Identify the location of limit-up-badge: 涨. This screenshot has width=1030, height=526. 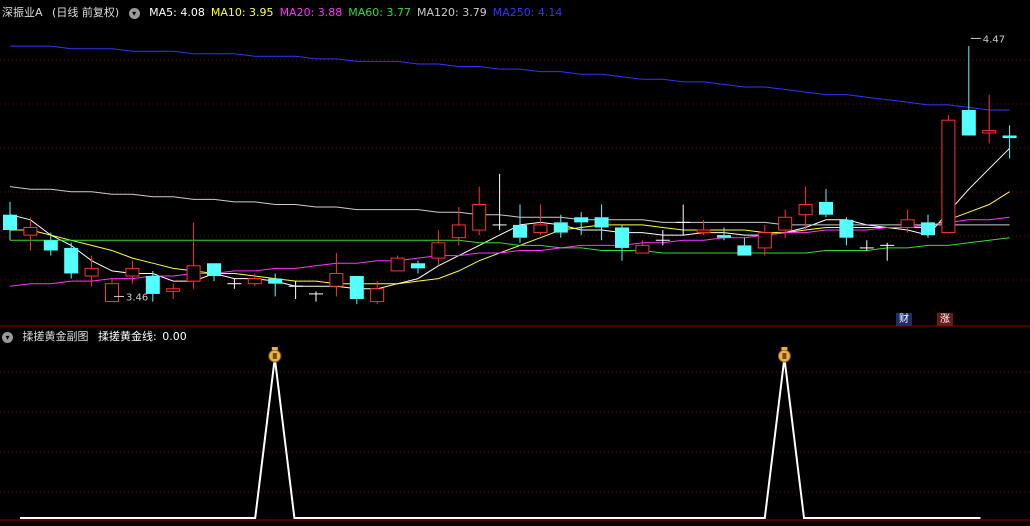
(945, 319).